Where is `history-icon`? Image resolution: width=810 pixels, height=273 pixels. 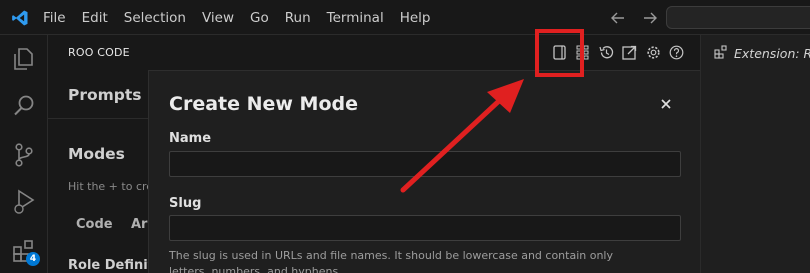
history-icon is located at coordinates (606, 52).